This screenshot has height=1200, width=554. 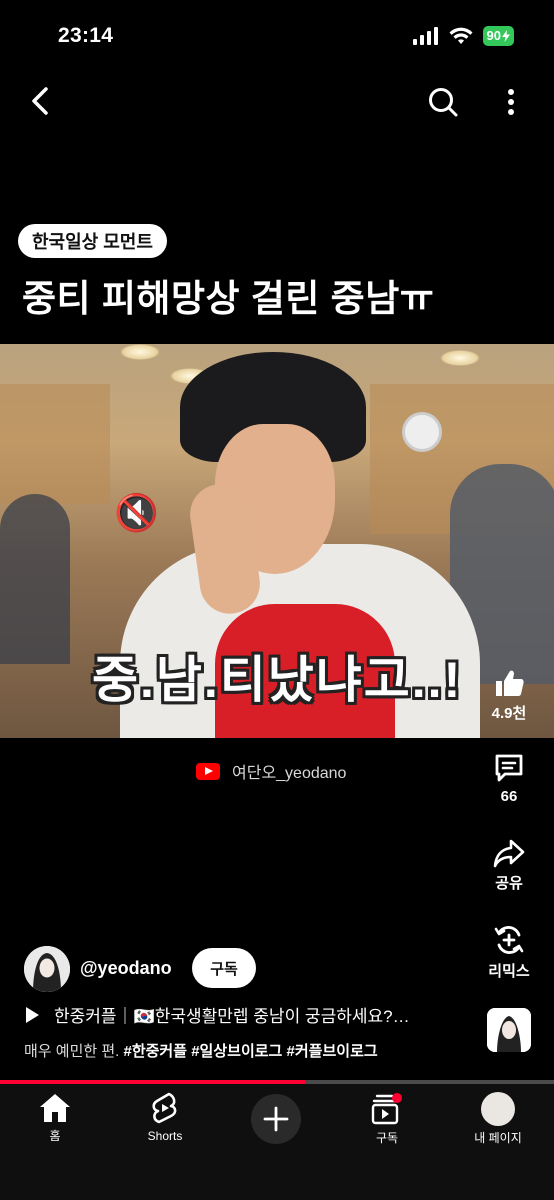 What do you see at coordinates (509, 883) in the screenshot?
I see `share-label: 공유` at bounding box center [509, 883].